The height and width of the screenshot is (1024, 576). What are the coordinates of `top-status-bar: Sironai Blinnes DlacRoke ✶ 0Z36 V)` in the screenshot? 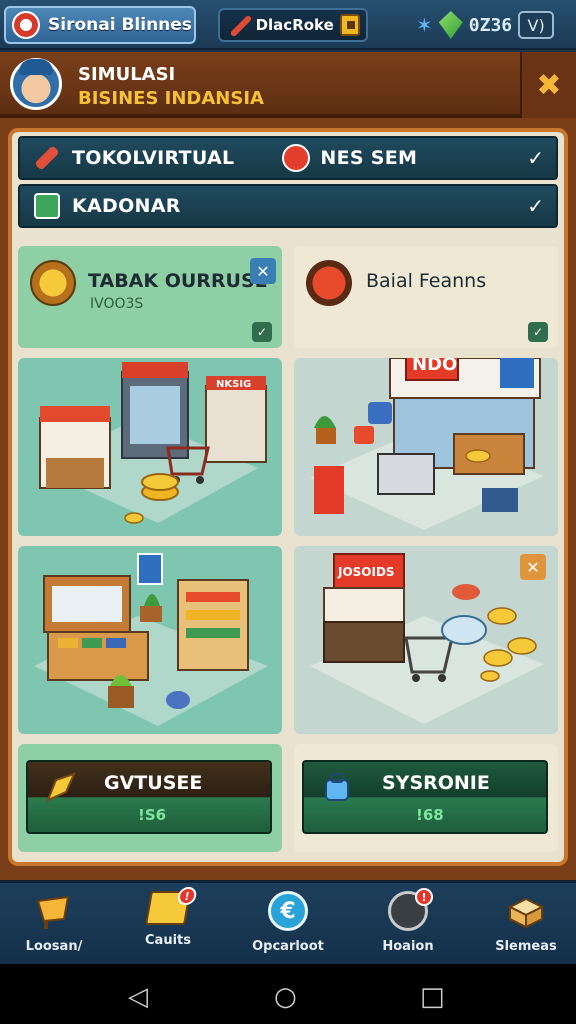 It's located at (288, 25).